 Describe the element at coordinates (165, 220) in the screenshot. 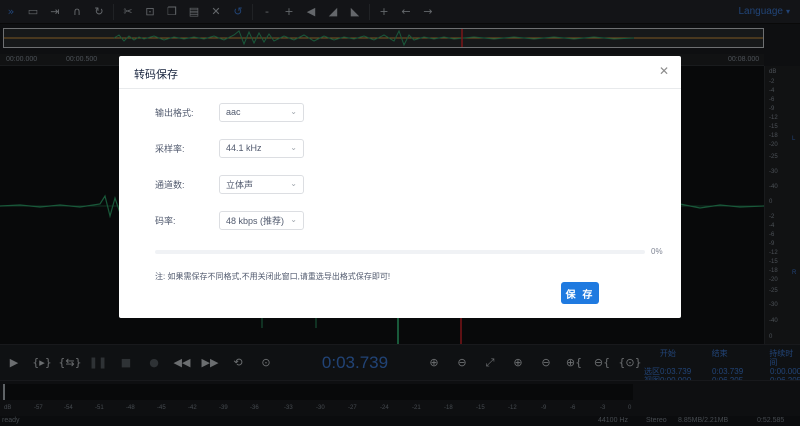

I see `bitrate-label: 码率:` at that location.